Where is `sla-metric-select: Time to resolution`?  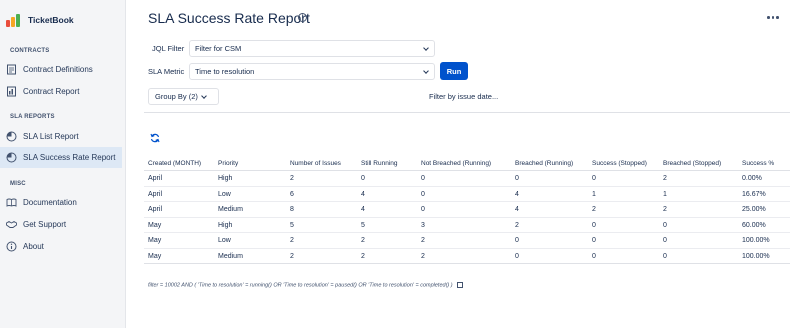 sla-metric-select: Time to resolution is located at coordinates (312, 71).